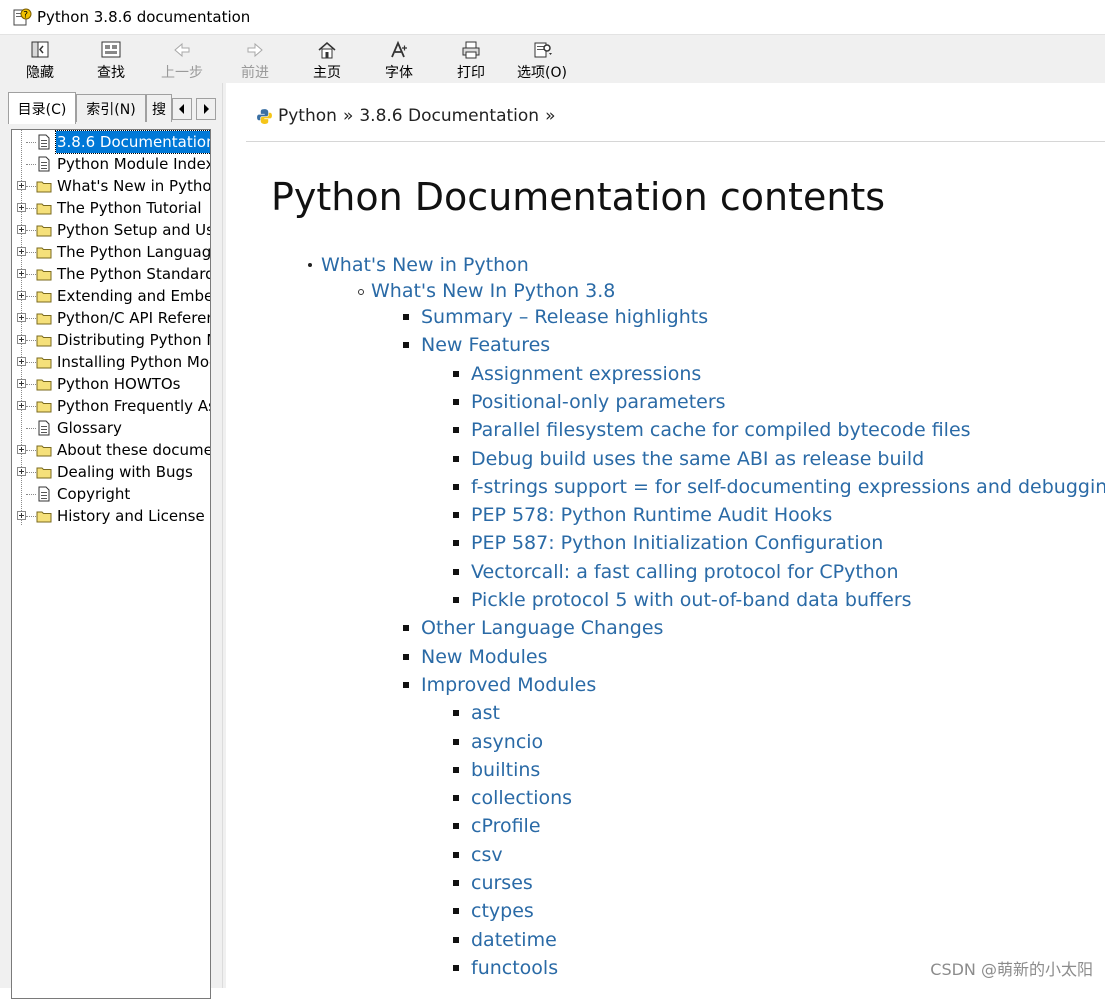 Image resolution: width=1105 pixels, height=999 pixels. Describe the element at coordinates (399, 60) in the screenshot. I see `font-button: 字体` at that location.